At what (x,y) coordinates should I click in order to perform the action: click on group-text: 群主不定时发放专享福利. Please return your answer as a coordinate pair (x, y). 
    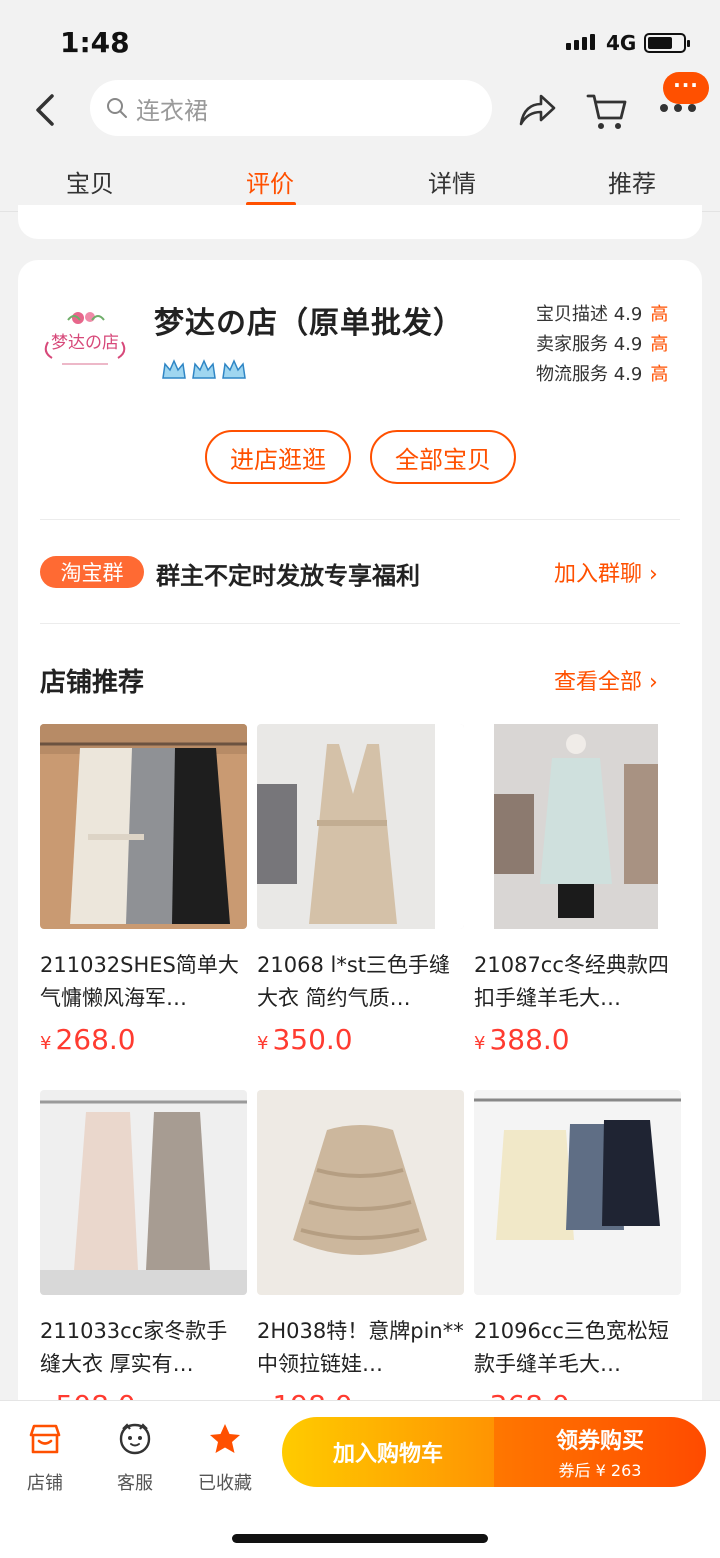
    Looking at the image, I should click on (288, 576).